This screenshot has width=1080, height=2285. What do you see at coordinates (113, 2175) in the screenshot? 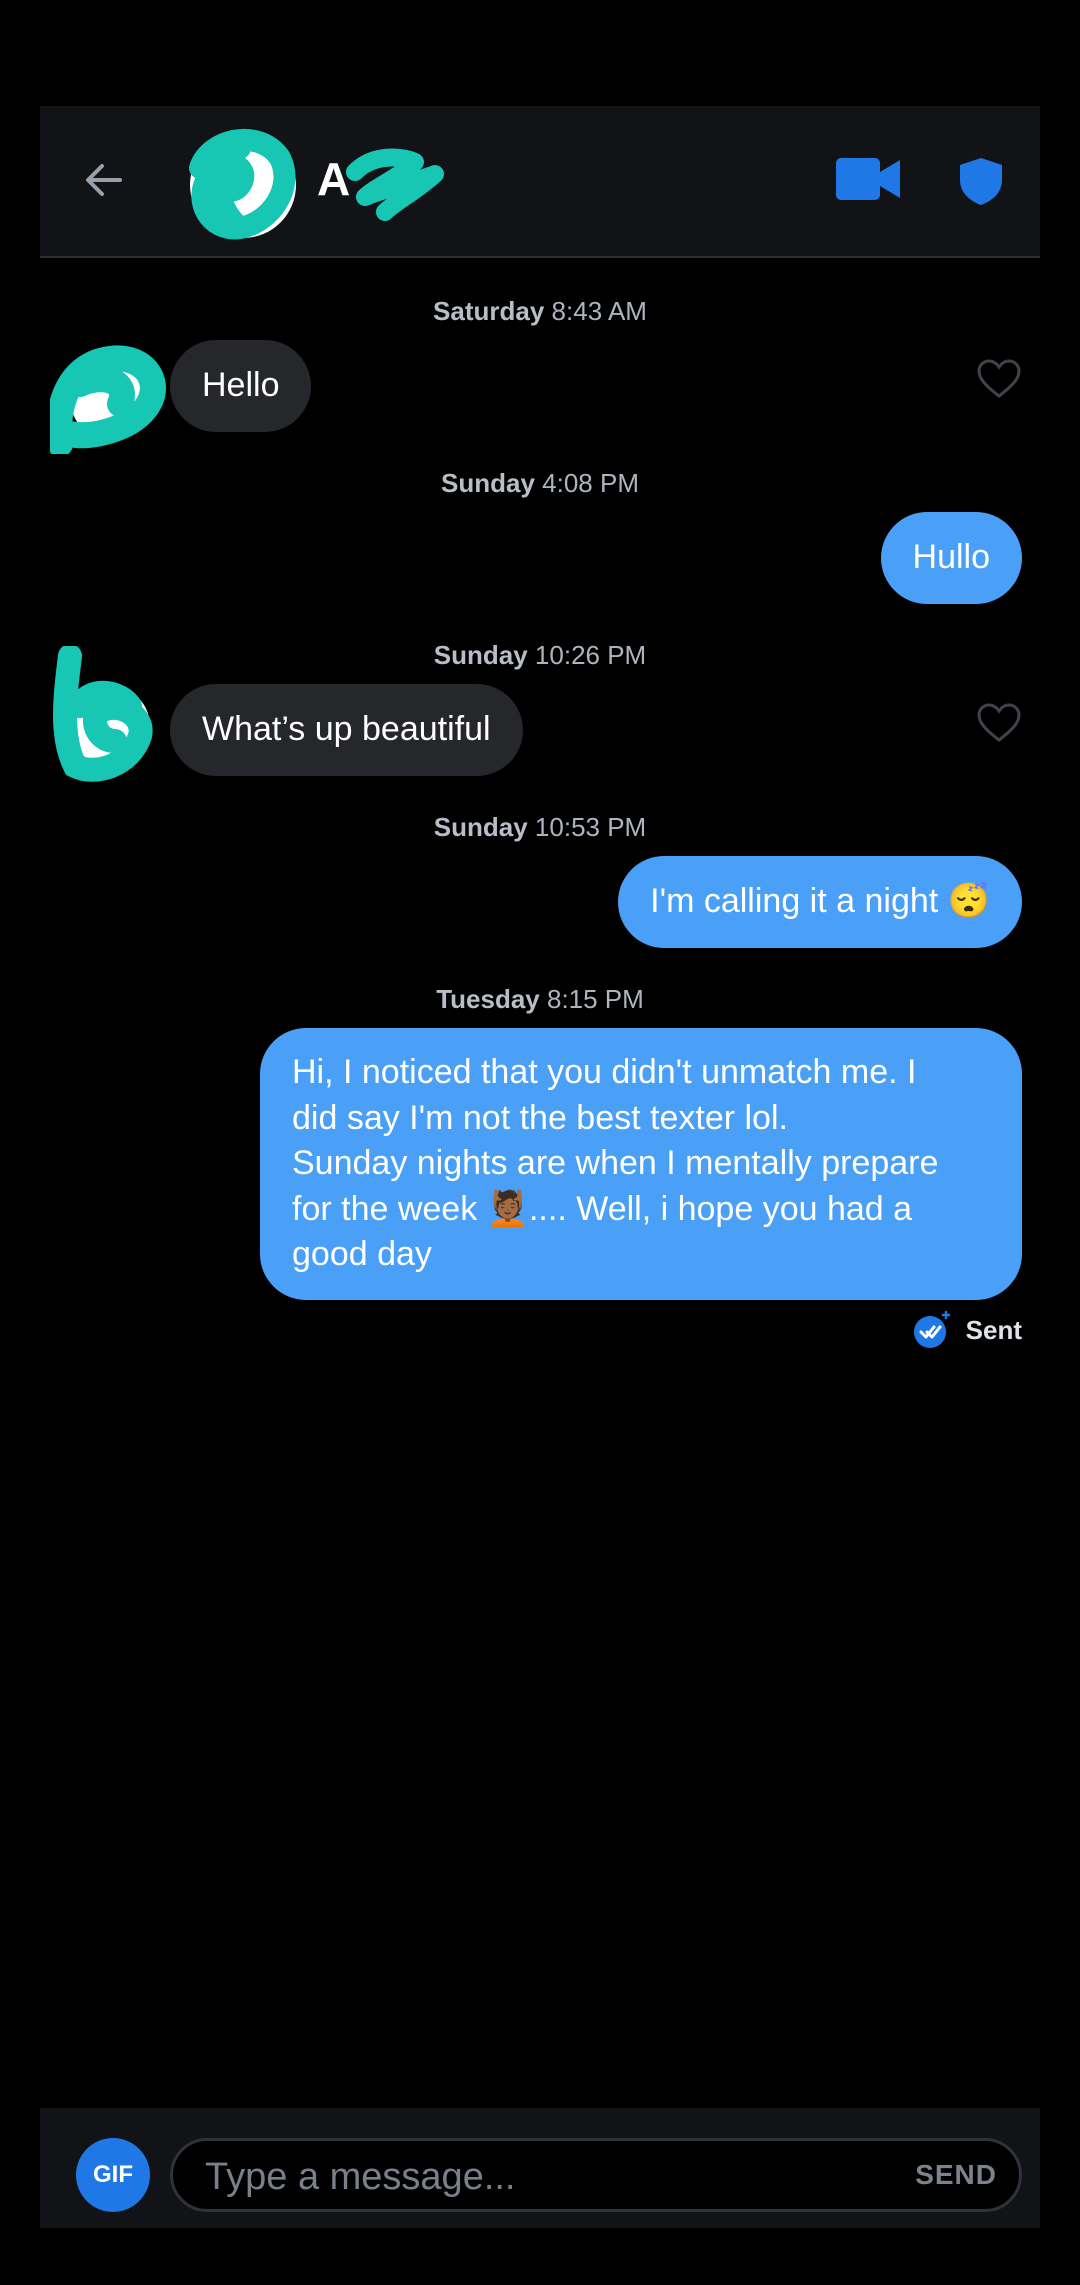
I see `gif-button: GIF` at bounding box center [113, 2175].